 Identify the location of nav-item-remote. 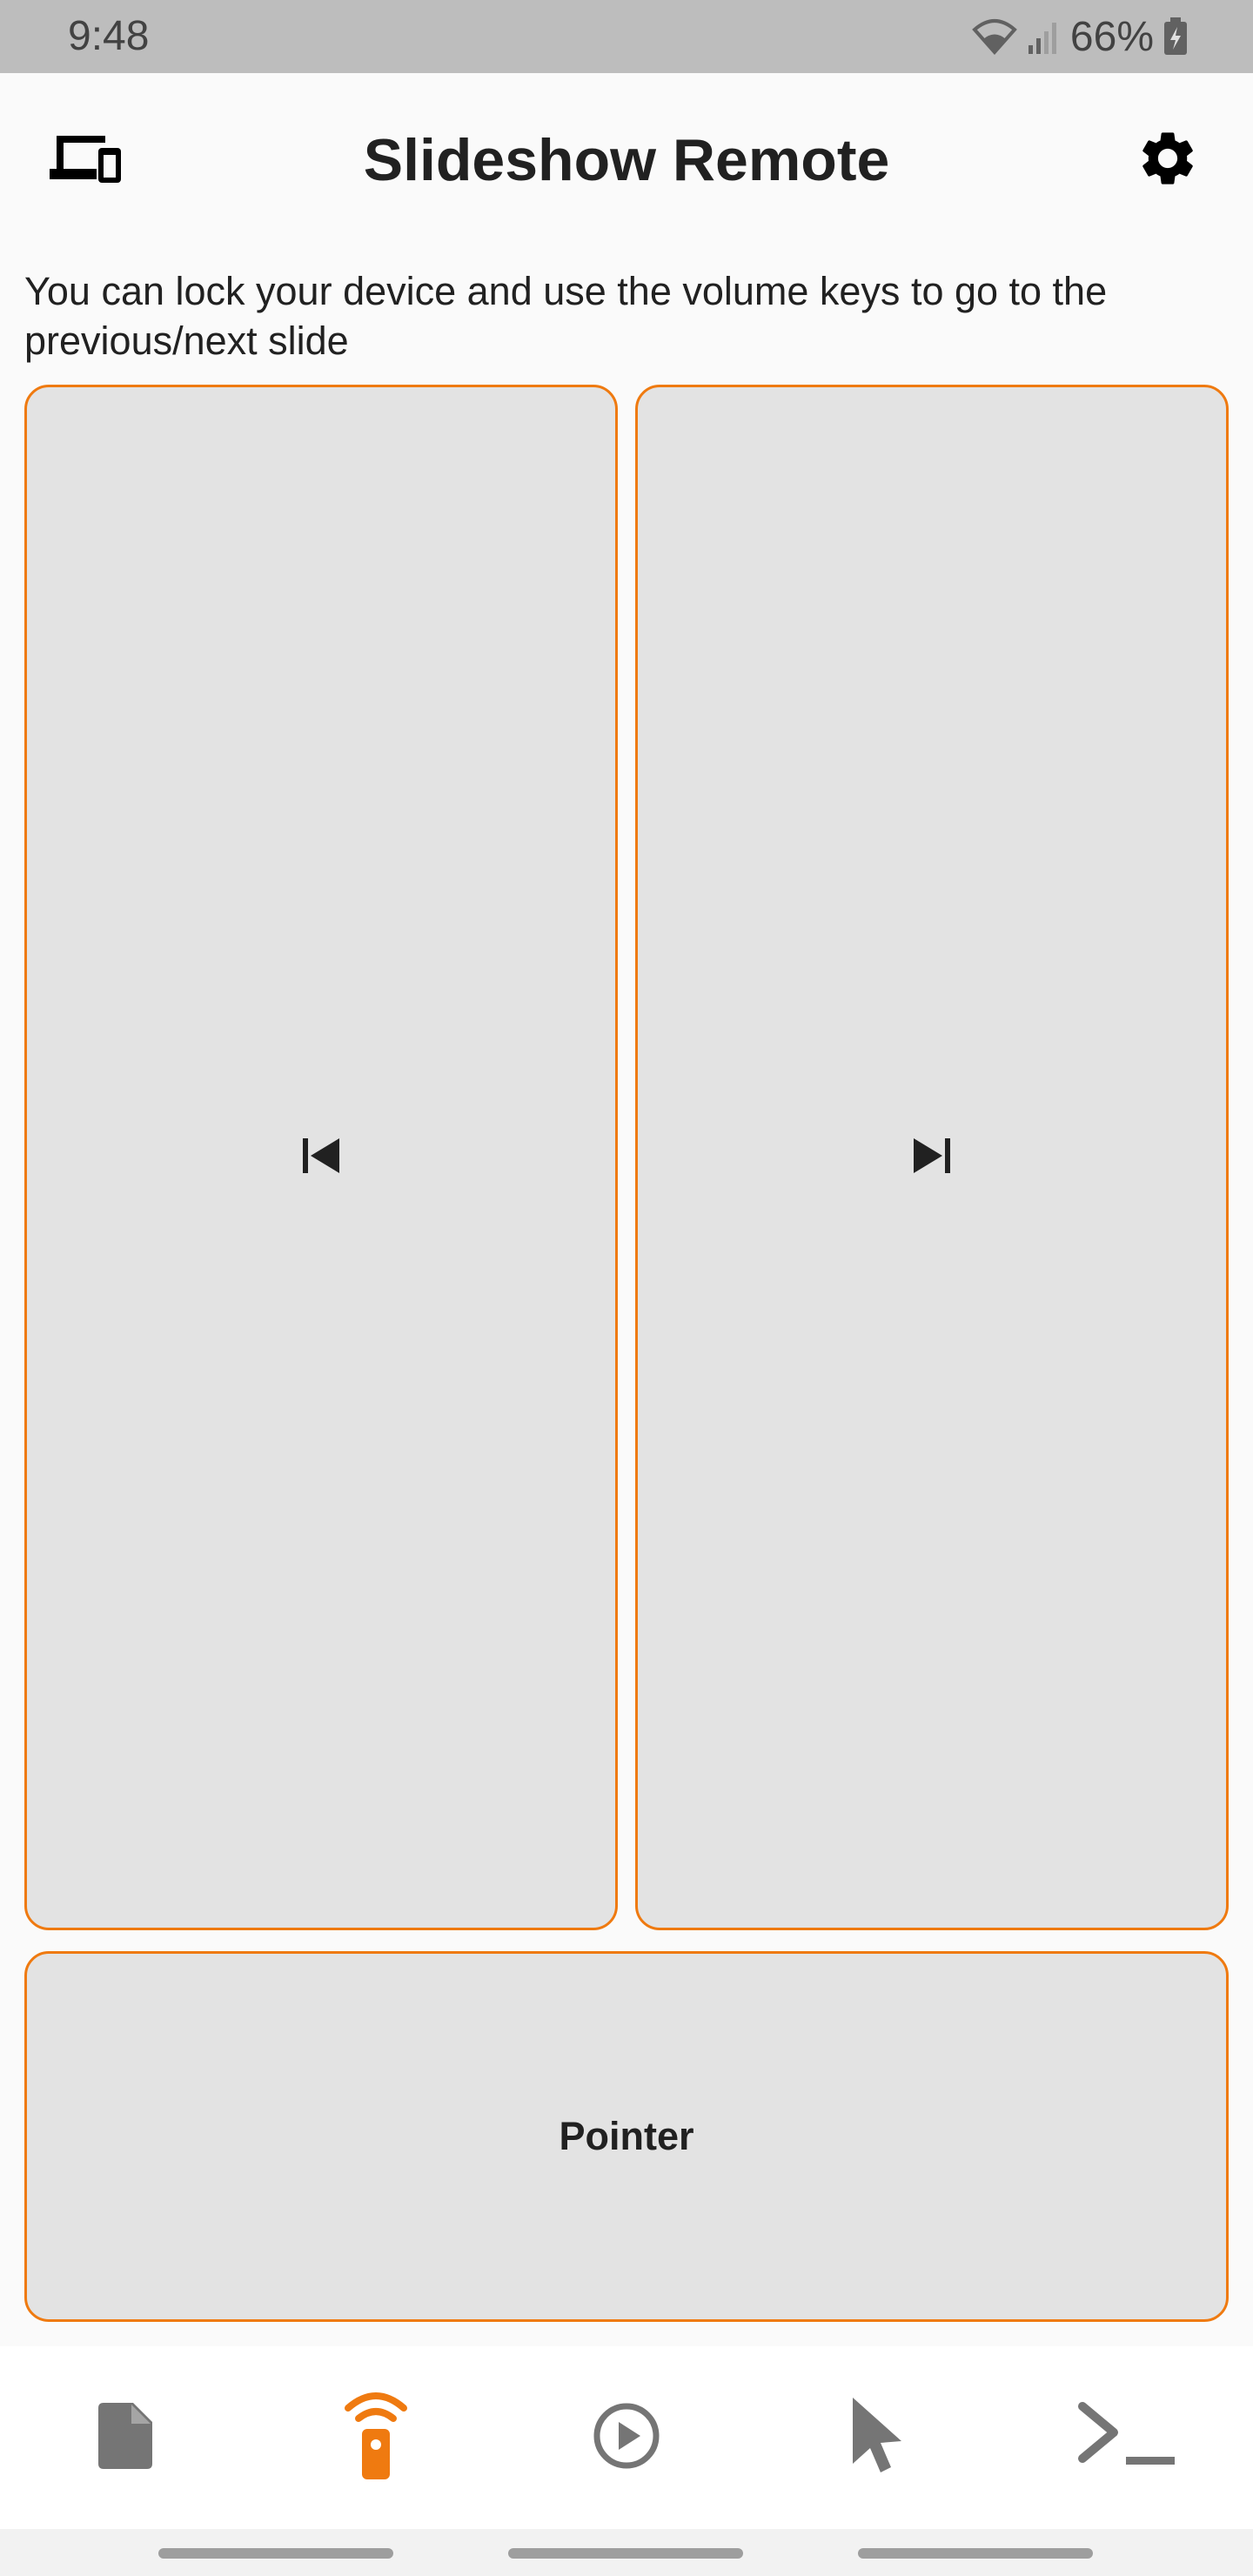
(376, 2437).